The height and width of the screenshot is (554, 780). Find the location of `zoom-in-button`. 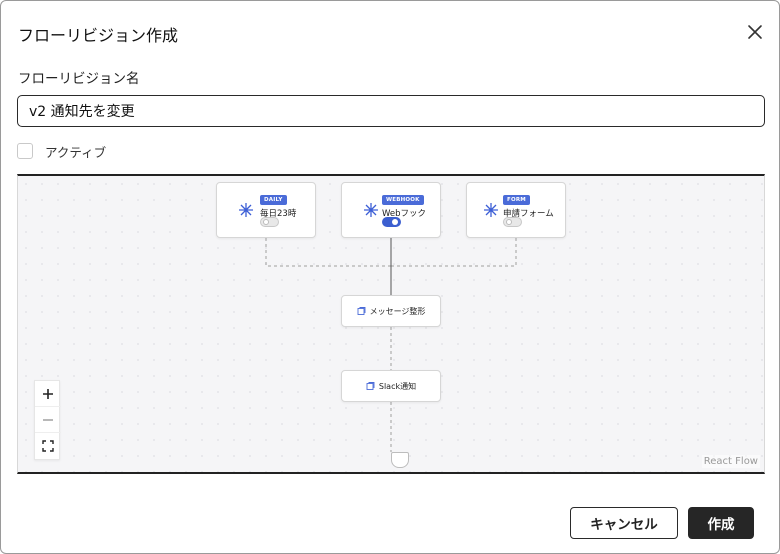

zoom-in-button is located at coordinates (48, 394).